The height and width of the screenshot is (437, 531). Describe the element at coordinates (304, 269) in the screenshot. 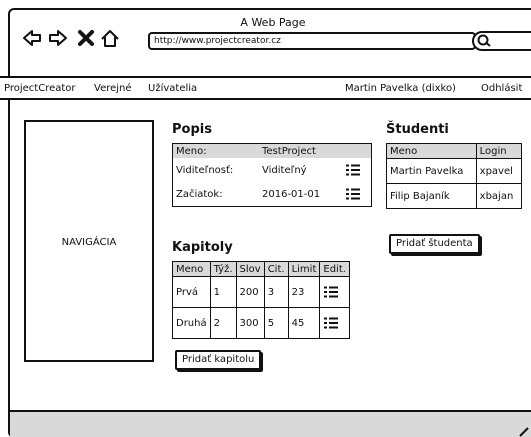

I see `column-header: Limit` at that location.